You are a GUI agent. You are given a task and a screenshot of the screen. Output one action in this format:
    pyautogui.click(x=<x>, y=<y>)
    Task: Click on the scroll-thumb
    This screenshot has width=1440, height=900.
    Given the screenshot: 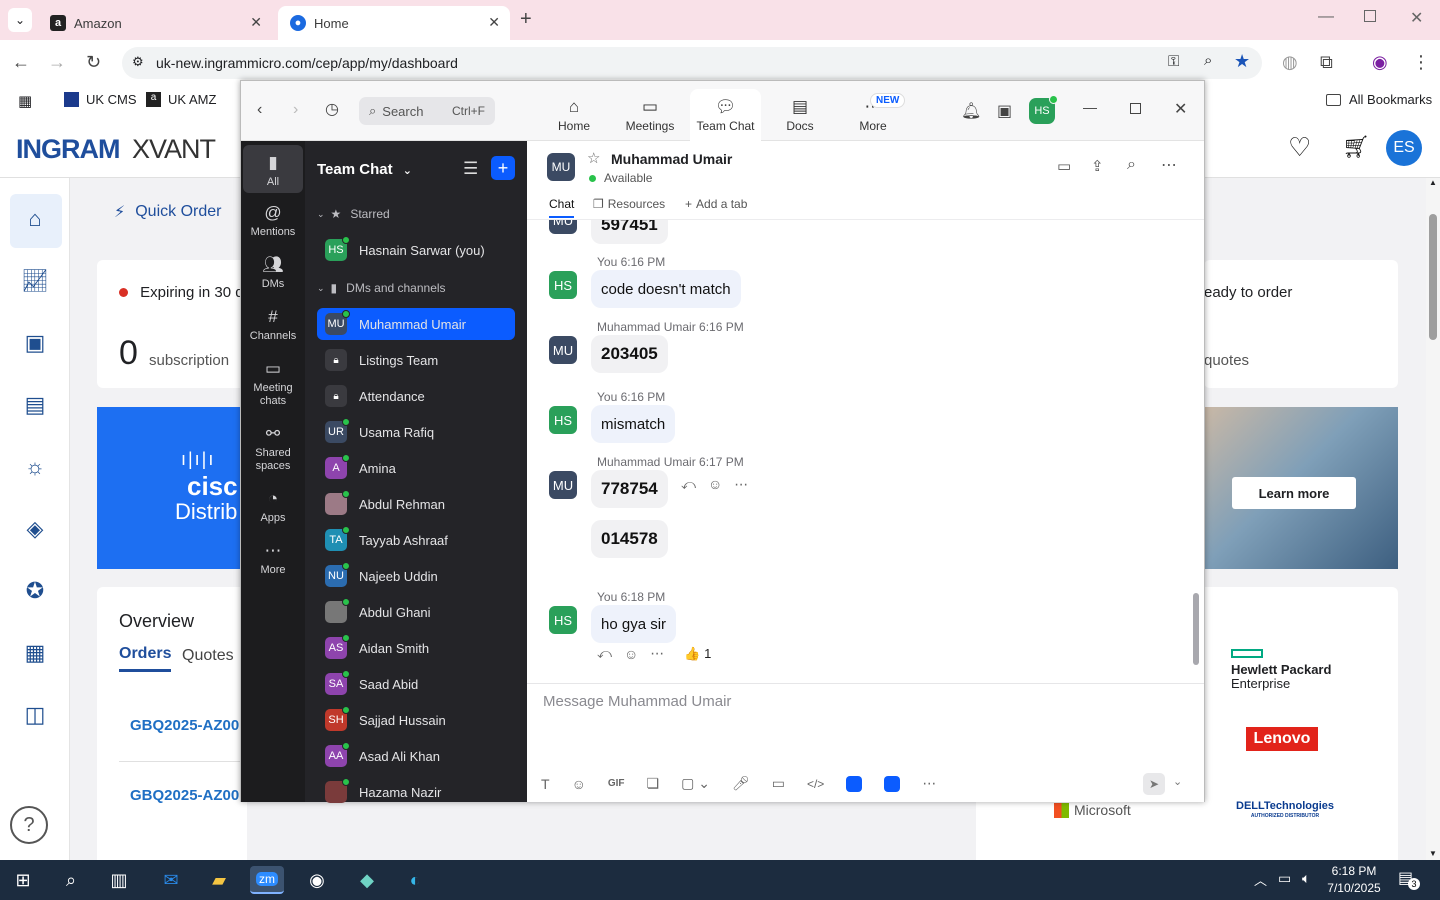 What is the action you would take?
    pyautogui.click(x=1433, y=277)
    